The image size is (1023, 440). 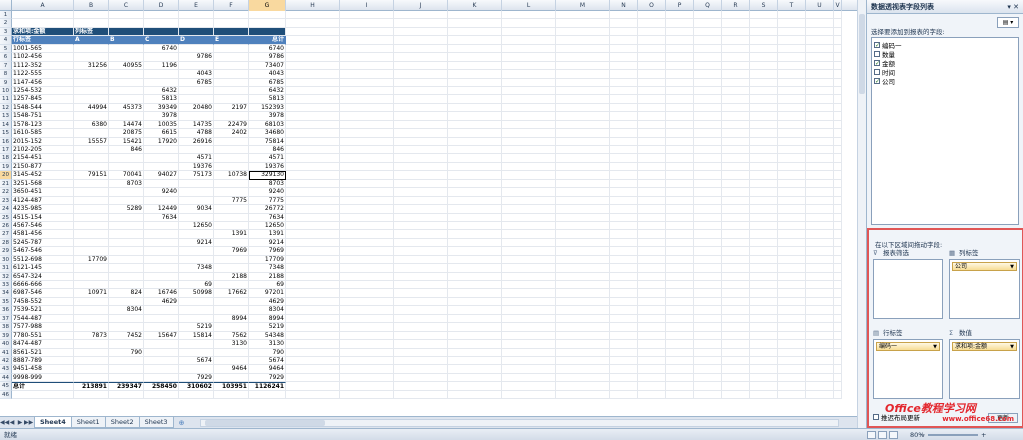 What do you see at coordinates (196, 378) in the screenshot?
I see `pivot-value-cell: 7929` at bounding box center [196, 378].